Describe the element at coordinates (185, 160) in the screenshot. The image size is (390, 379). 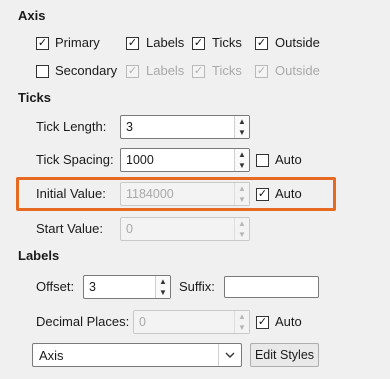
I see `tick-spacing-spinner: 1000 ▲ ▼` at that location.